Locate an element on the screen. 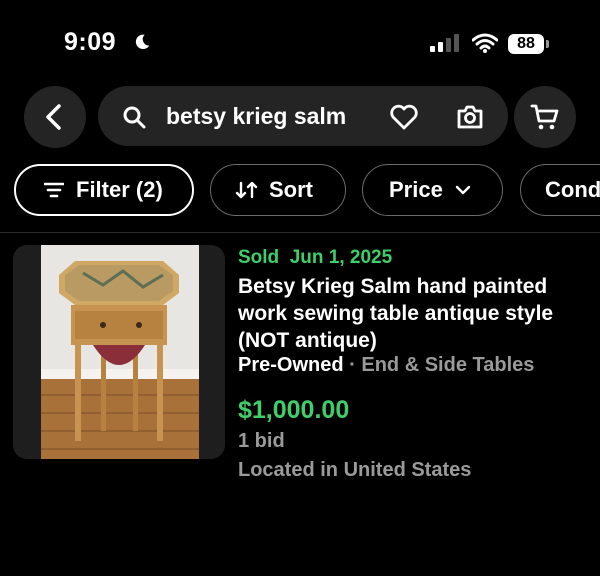 The image size is (600, 576). sort-chip: Sort is located at coordinates (278, 190).